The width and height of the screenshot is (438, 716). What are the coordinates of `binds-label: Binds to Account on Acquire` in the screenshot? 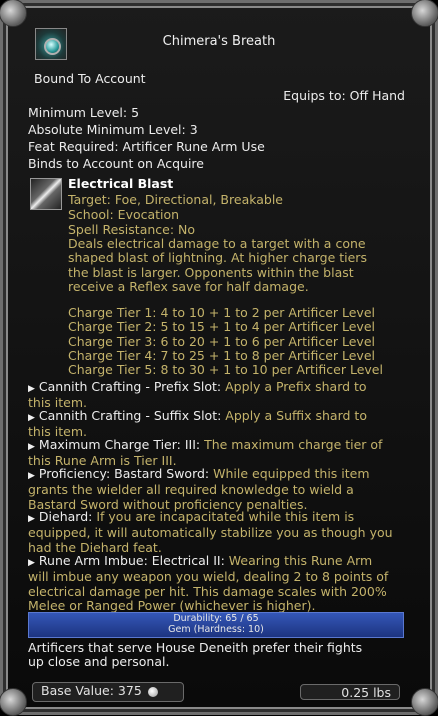 It's located at (116, 163).